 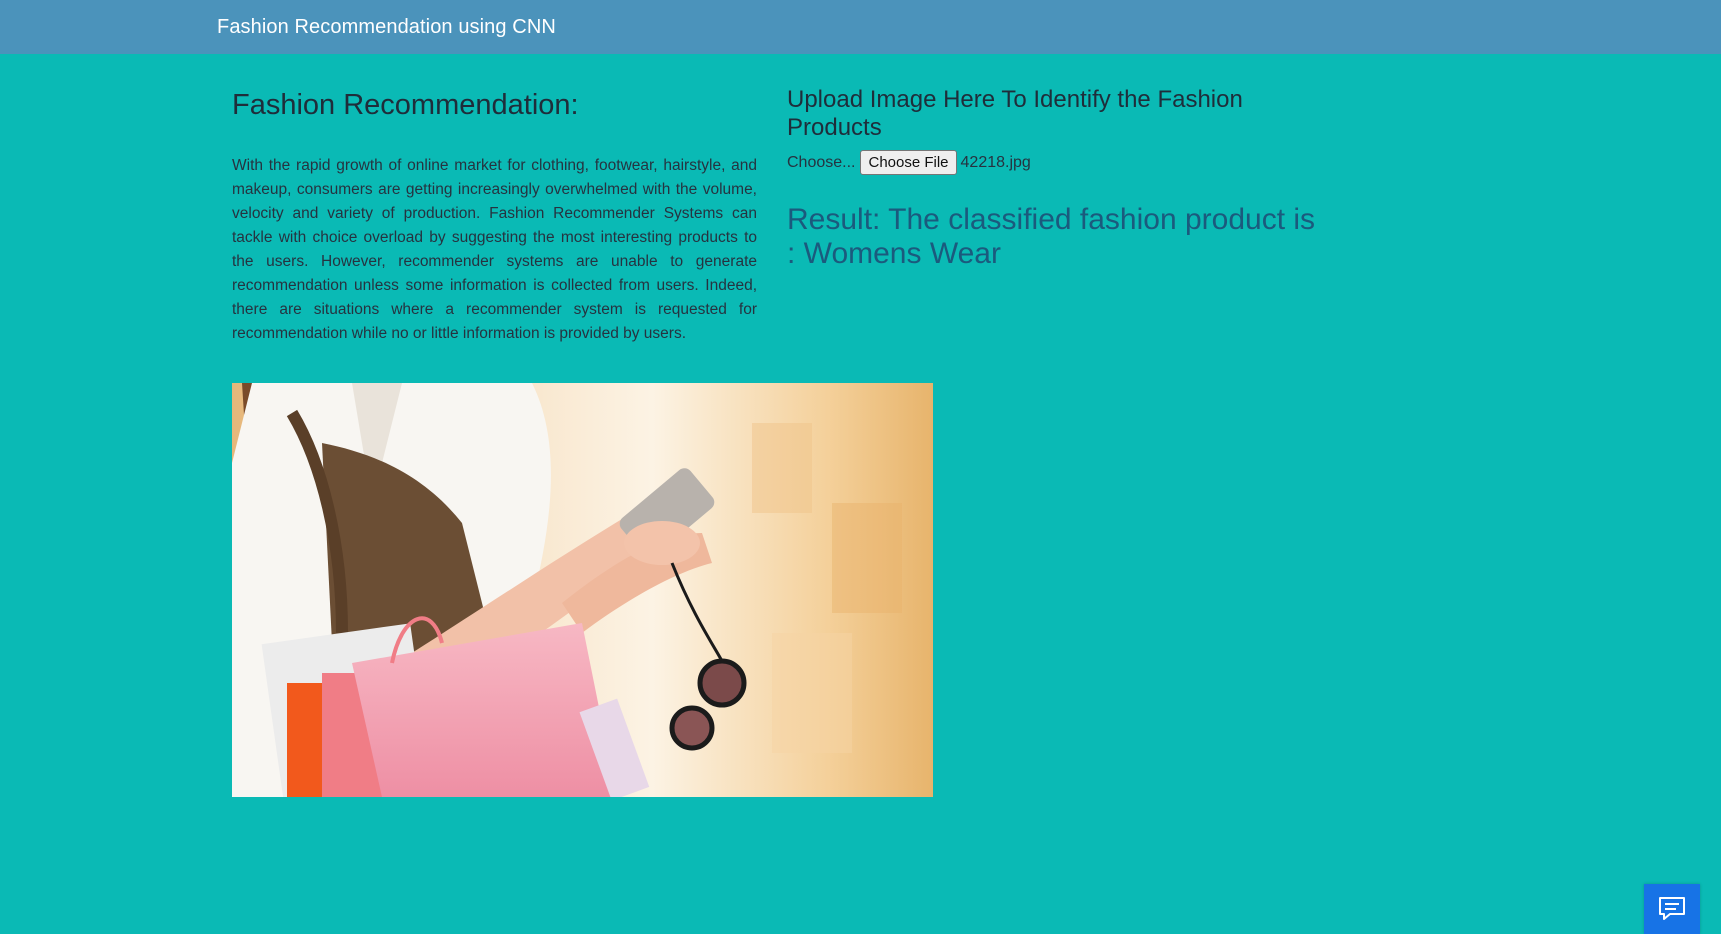 I want to click on navbar-brand: Fashion Recommendation using CNN, so click(x=386, y=27).